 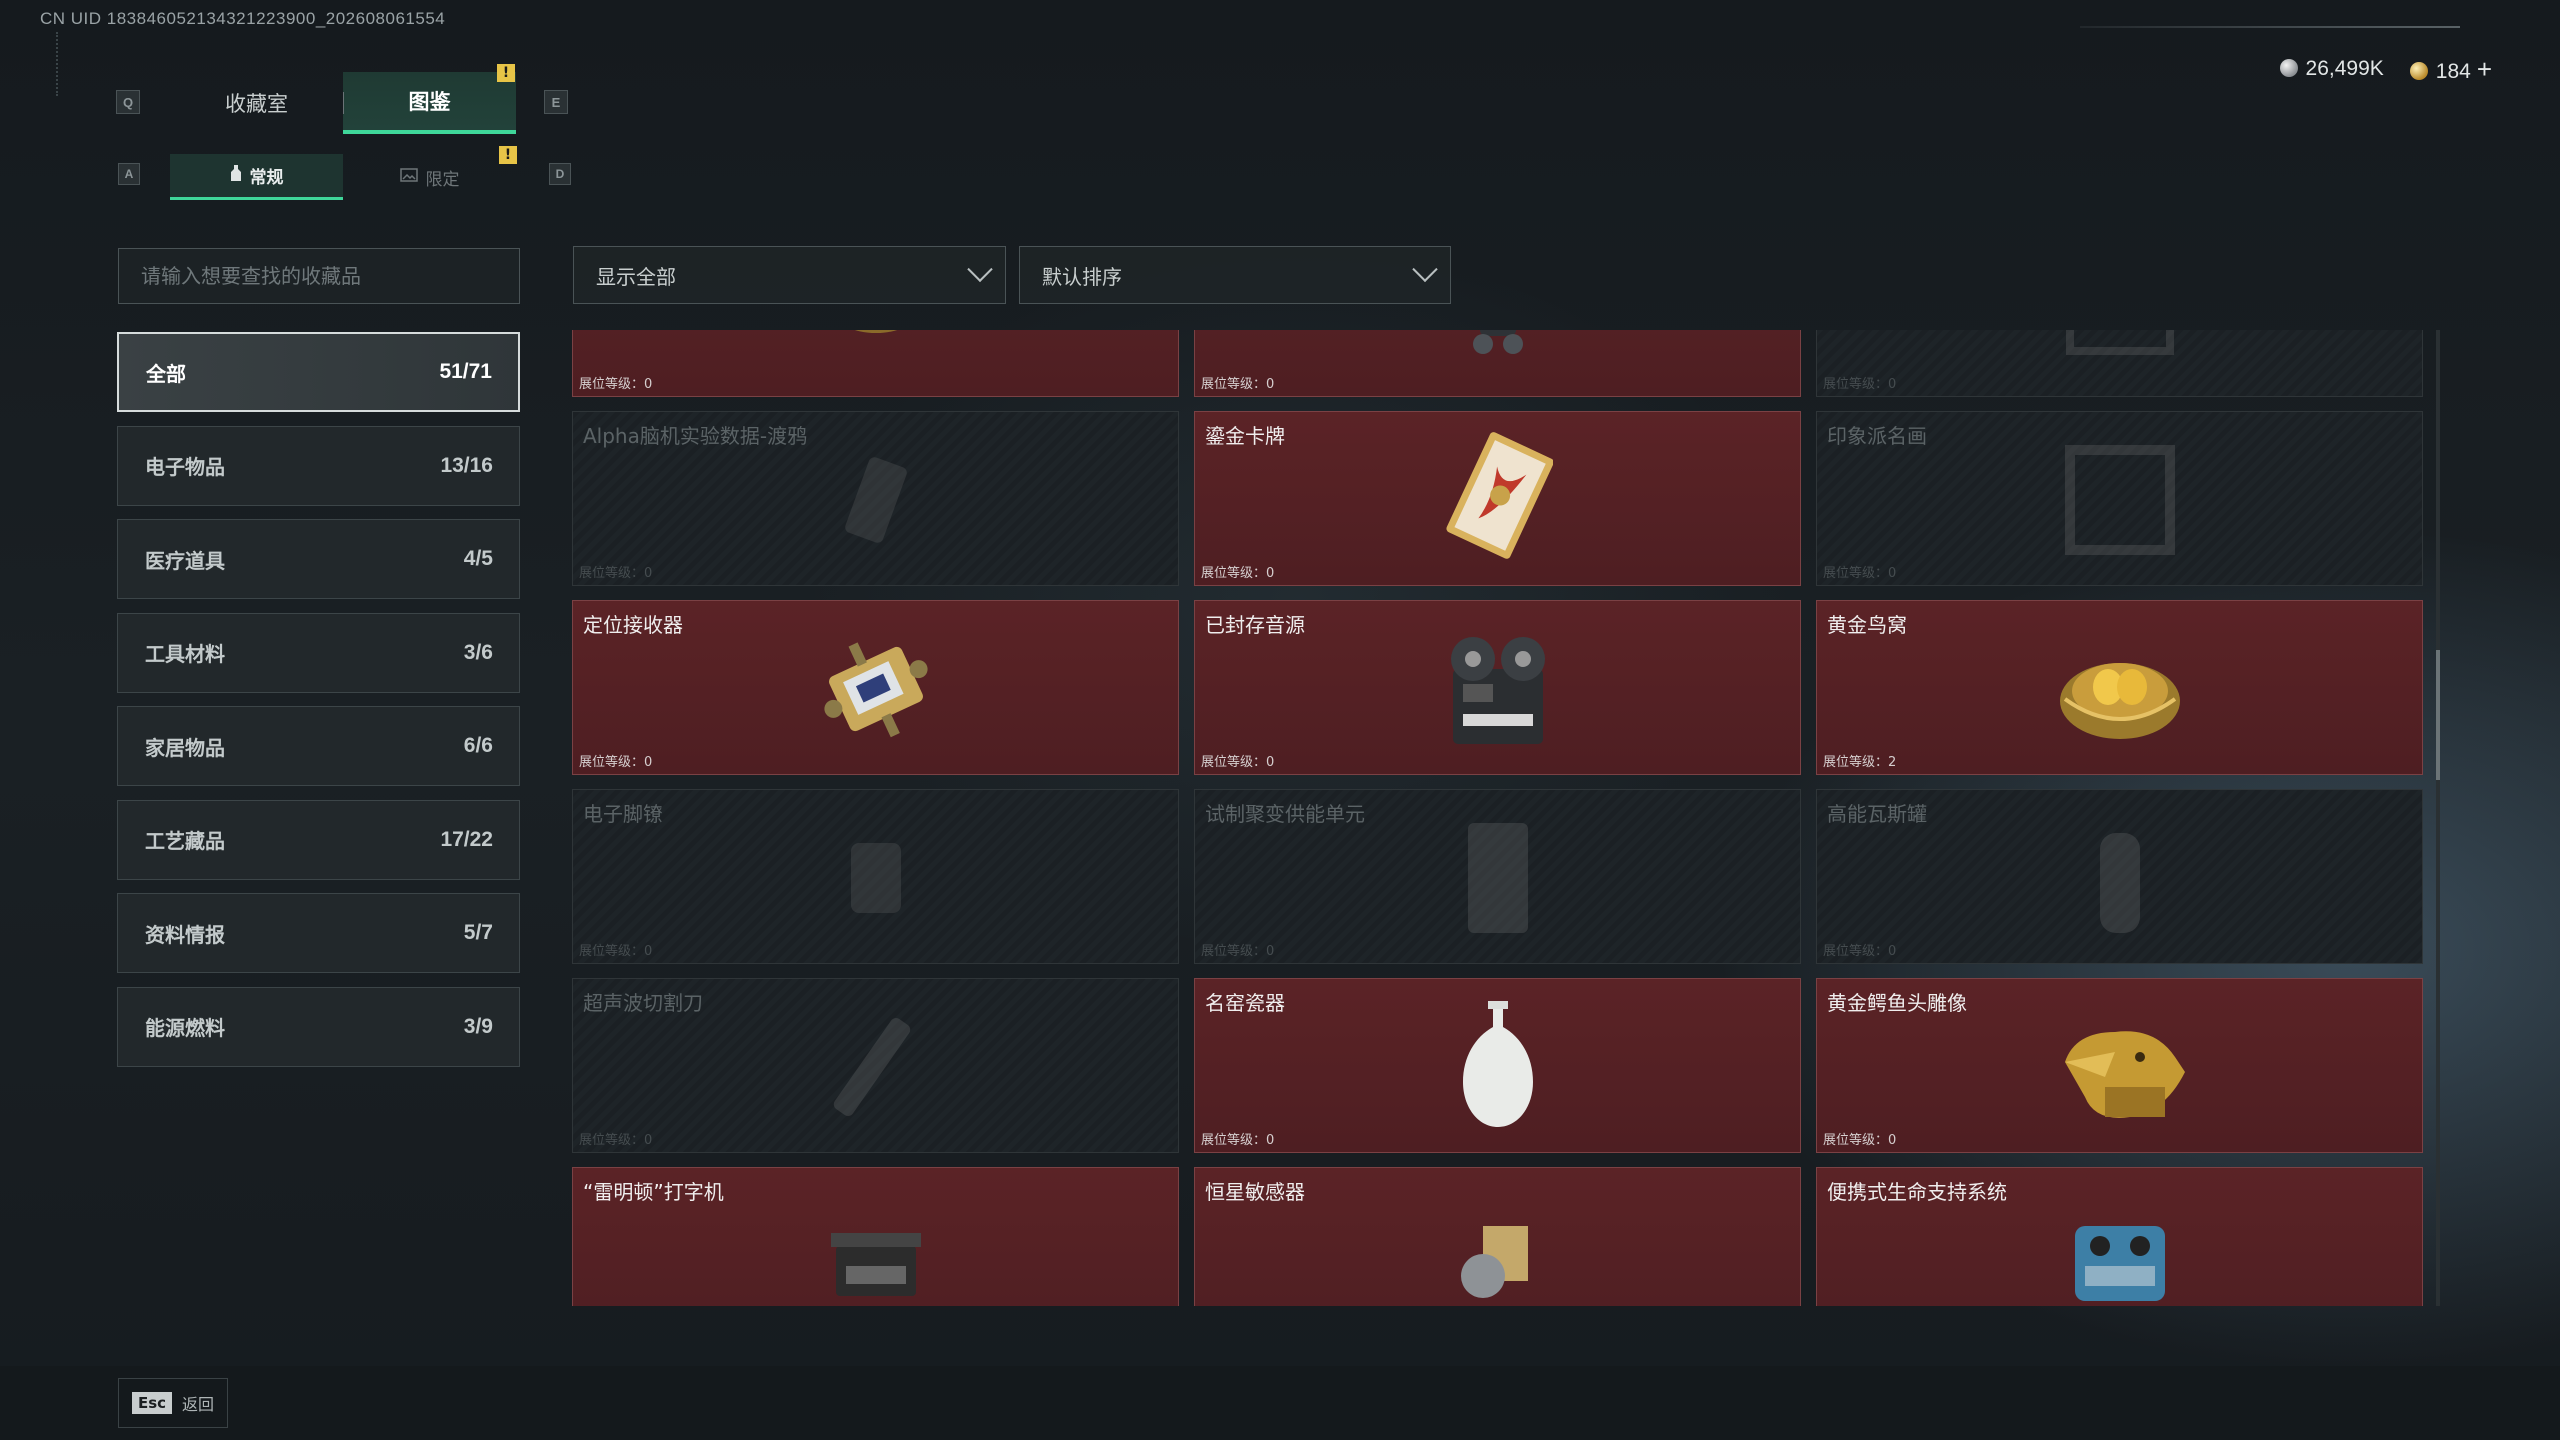 I want to click on item-name: 恒星敏感器, so click(x=1255, y=1192).